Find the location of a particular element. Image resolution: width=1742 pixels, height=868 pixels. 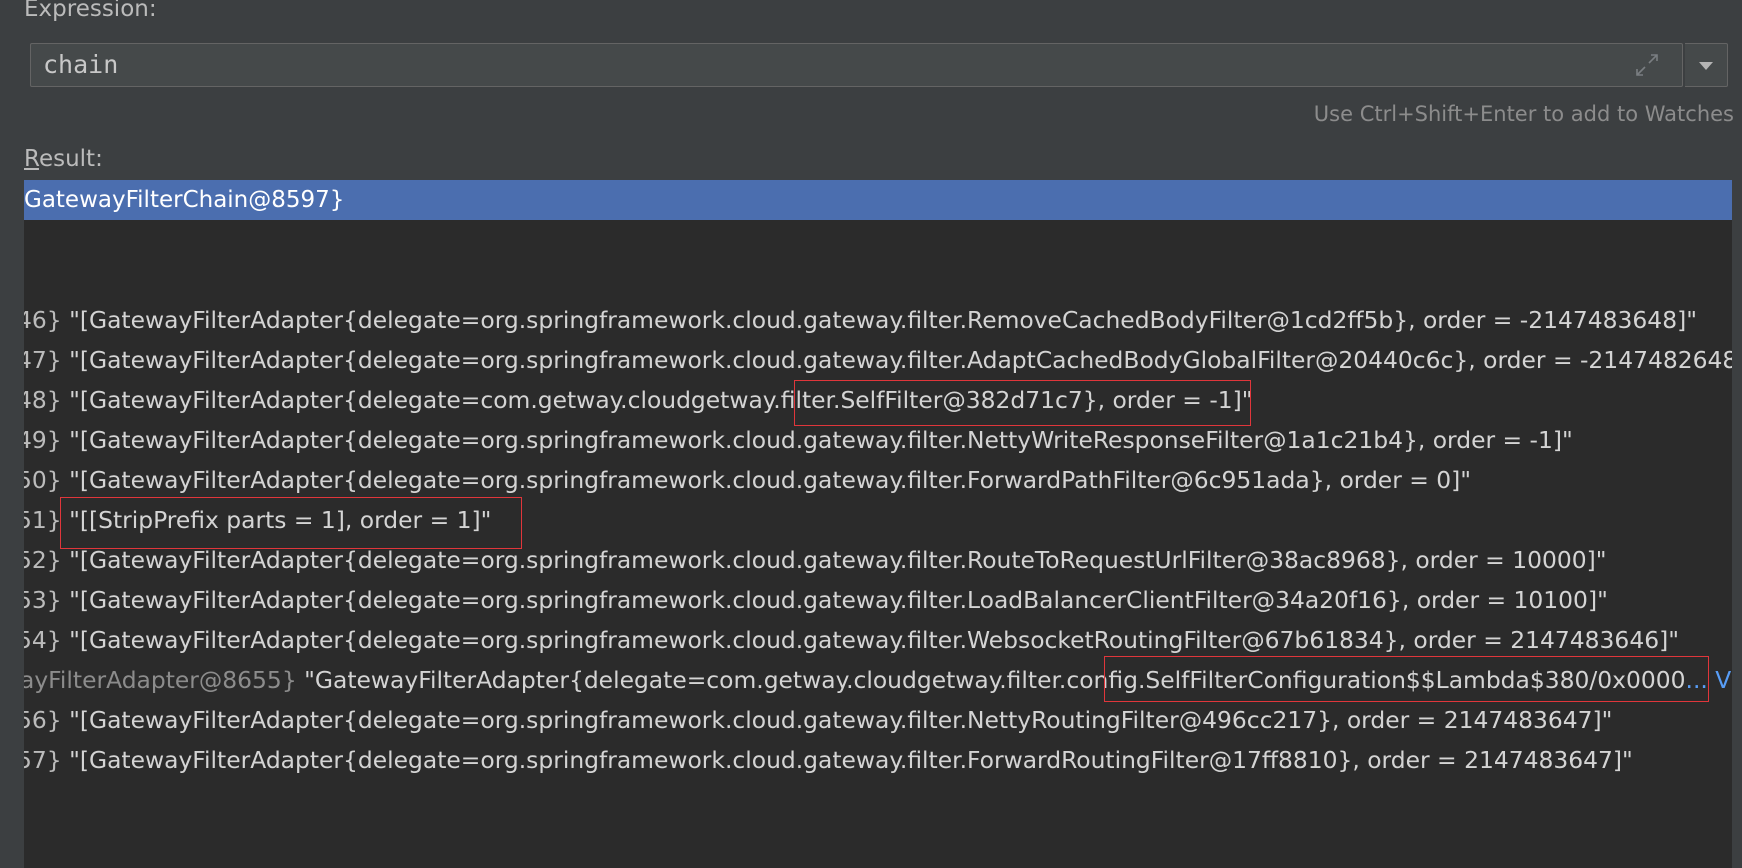

result-label: Result: is located at coordinates (63, 159).